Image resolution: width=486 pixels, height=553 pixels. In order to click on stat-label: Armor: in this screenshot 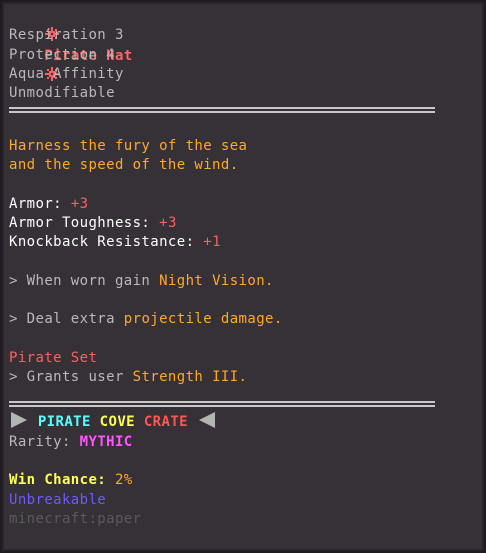, I will do `click(35, 203)`.